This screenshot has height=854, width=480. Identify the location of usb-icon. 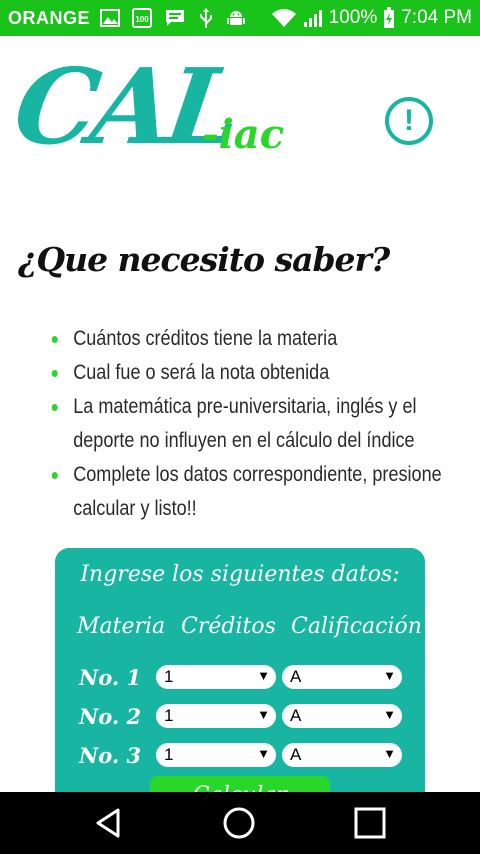
(206, 18).